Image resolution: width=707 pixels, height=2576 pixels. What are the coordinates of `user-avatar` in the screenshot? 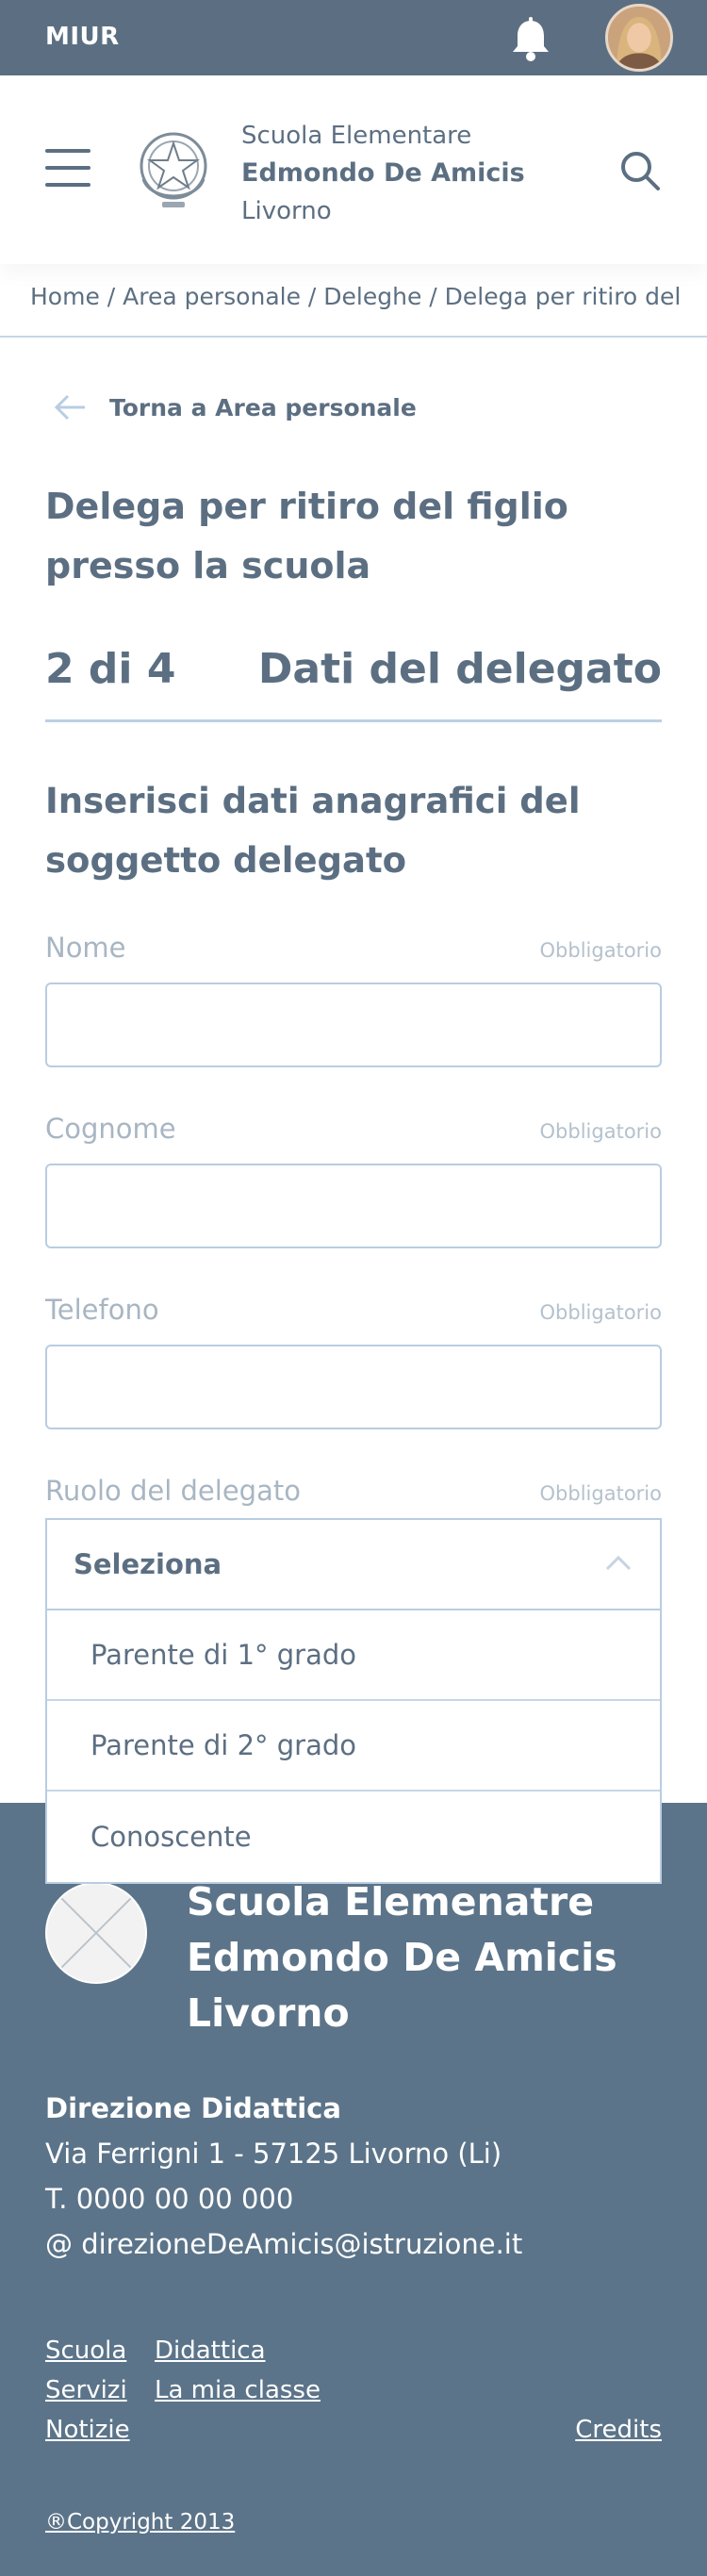 It's located at (639, 38).